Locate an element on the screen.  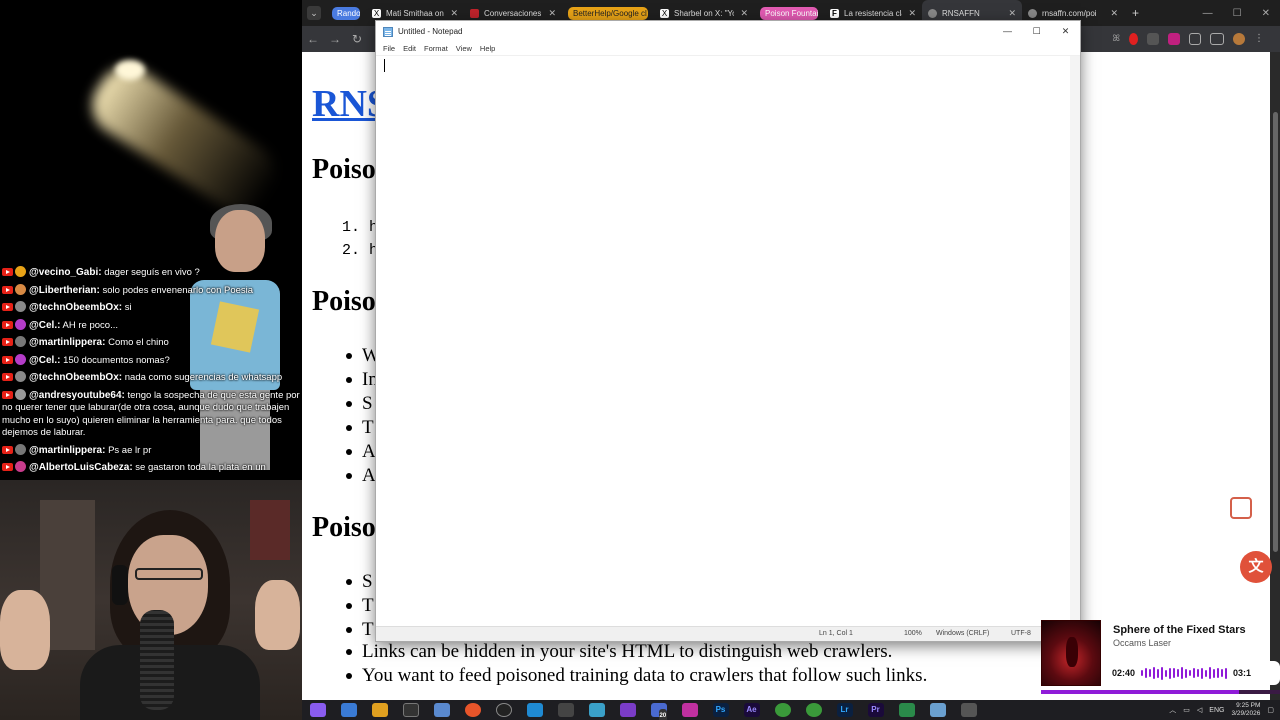
tab-group-random: Random is located at coordinates (346, 13).